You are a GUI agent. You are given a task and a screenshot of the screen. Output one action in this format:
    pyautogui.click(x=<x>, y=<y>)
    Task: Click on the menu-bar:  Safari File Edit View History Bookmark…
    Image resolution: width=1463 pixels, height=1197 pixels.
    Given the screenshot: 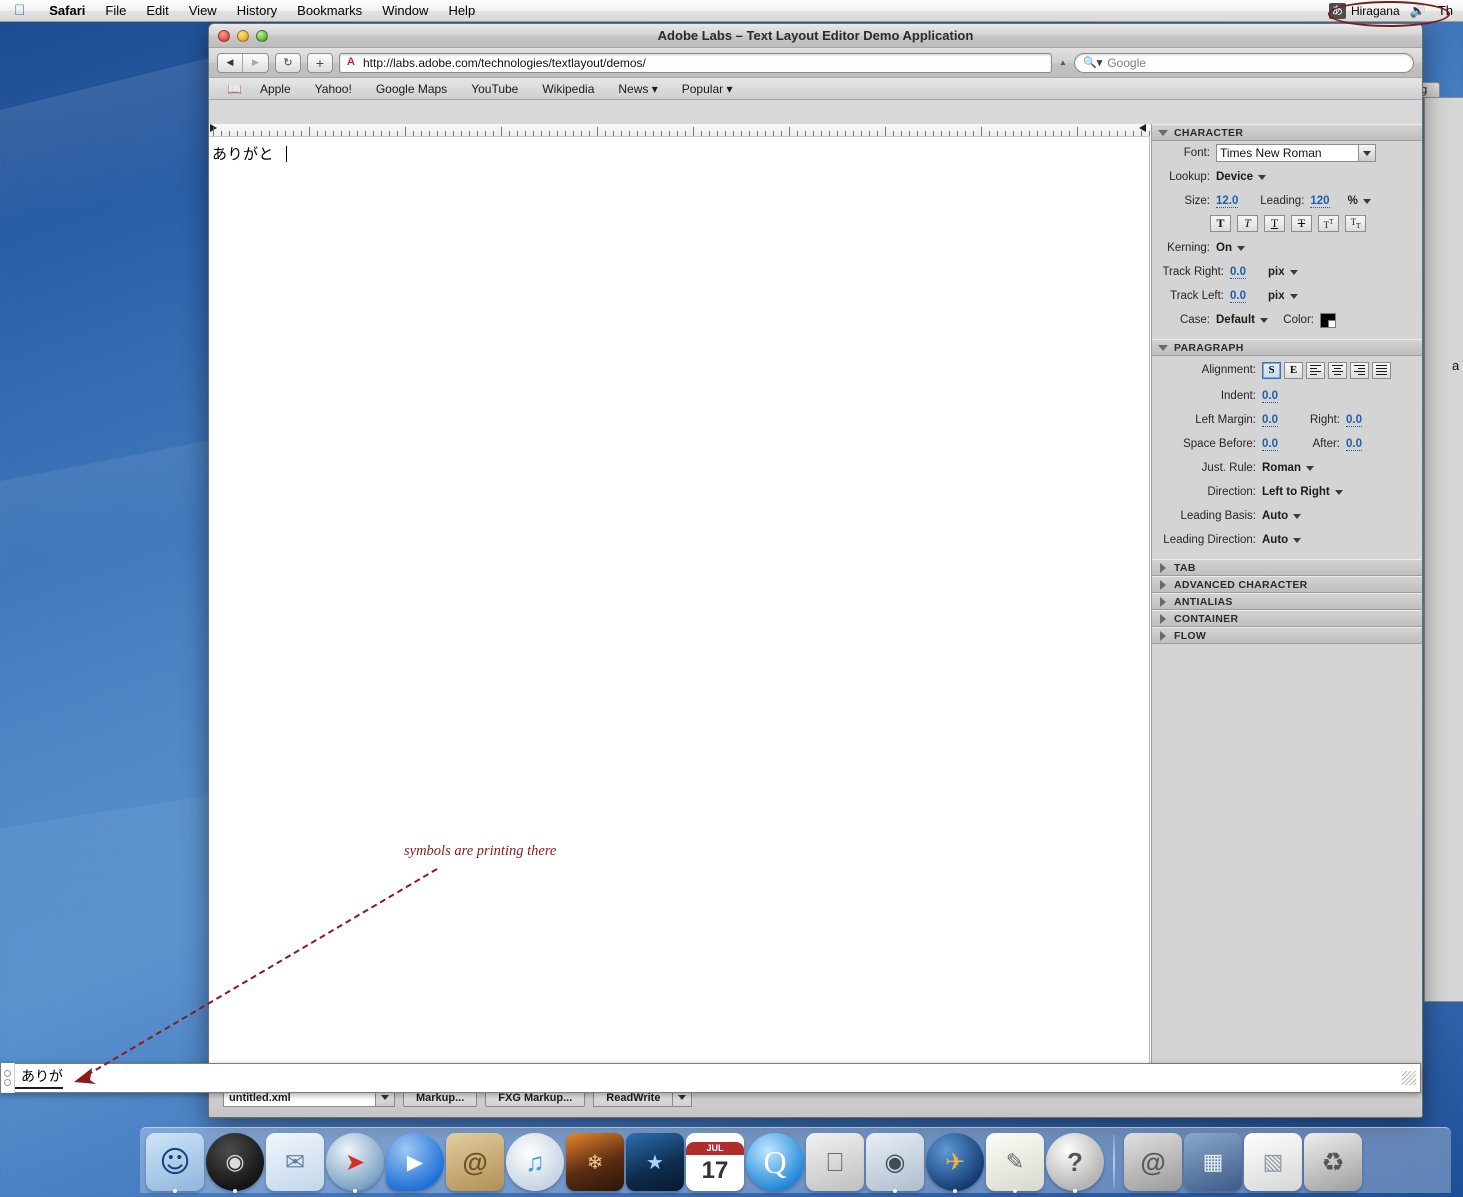 What is the action you would take?
    pyautogui.click(x=731, y=11)
    